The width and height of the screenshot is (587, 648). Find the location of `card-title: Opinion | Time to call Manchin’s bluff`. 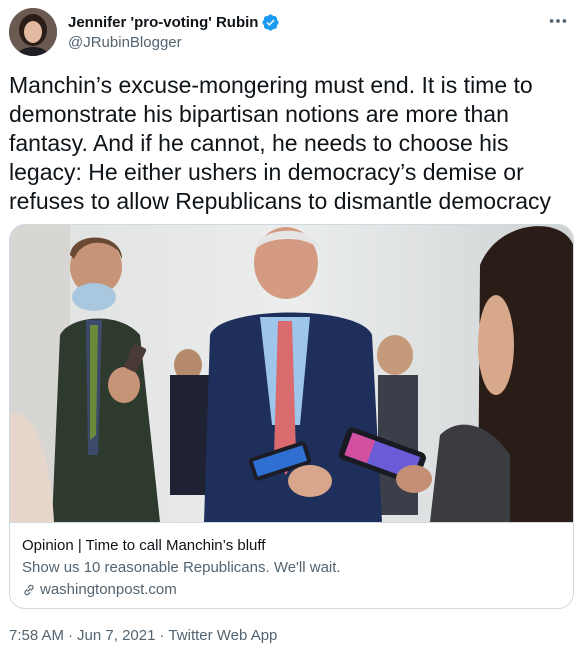

card-title: Opinion | Time to call Manchin’s bluff is located at coordinates (144, 545).